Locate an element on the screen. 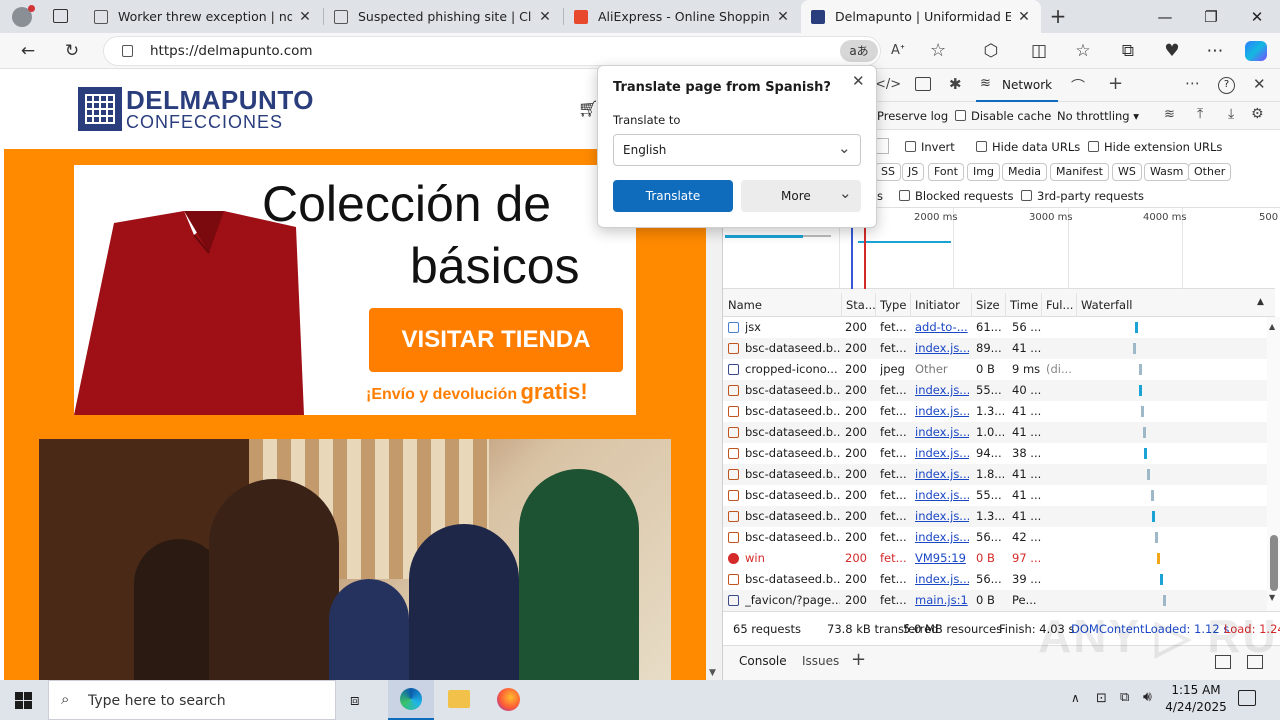  cell-initiator: main.js:1 is located at coordinates (942, 600).